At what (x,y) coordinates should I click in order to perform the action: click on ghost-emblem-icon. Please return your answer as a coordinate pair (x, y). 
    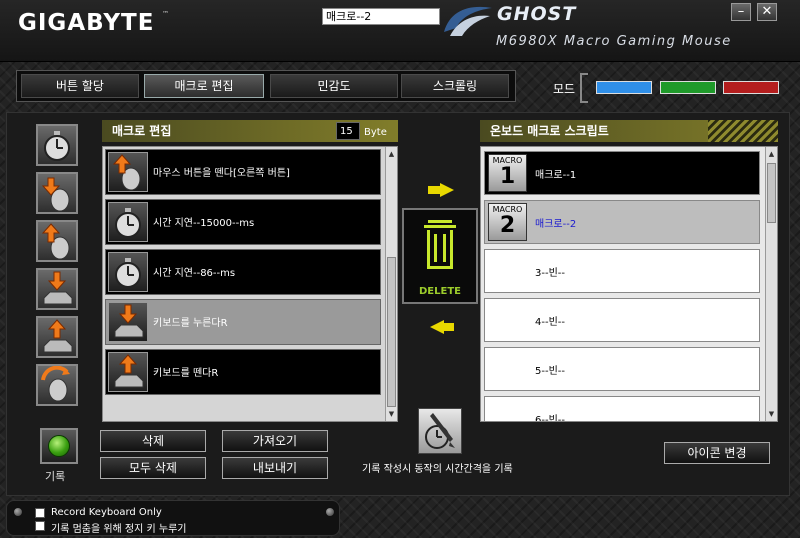
    Looking at the image, I should click on (468, 21).